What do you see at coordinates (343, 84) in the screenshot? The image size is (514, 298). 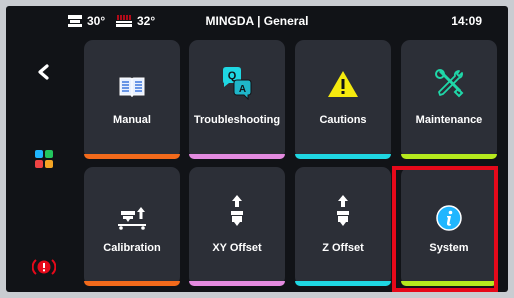 I see `warning-icon` at bounding box center [343, 84].